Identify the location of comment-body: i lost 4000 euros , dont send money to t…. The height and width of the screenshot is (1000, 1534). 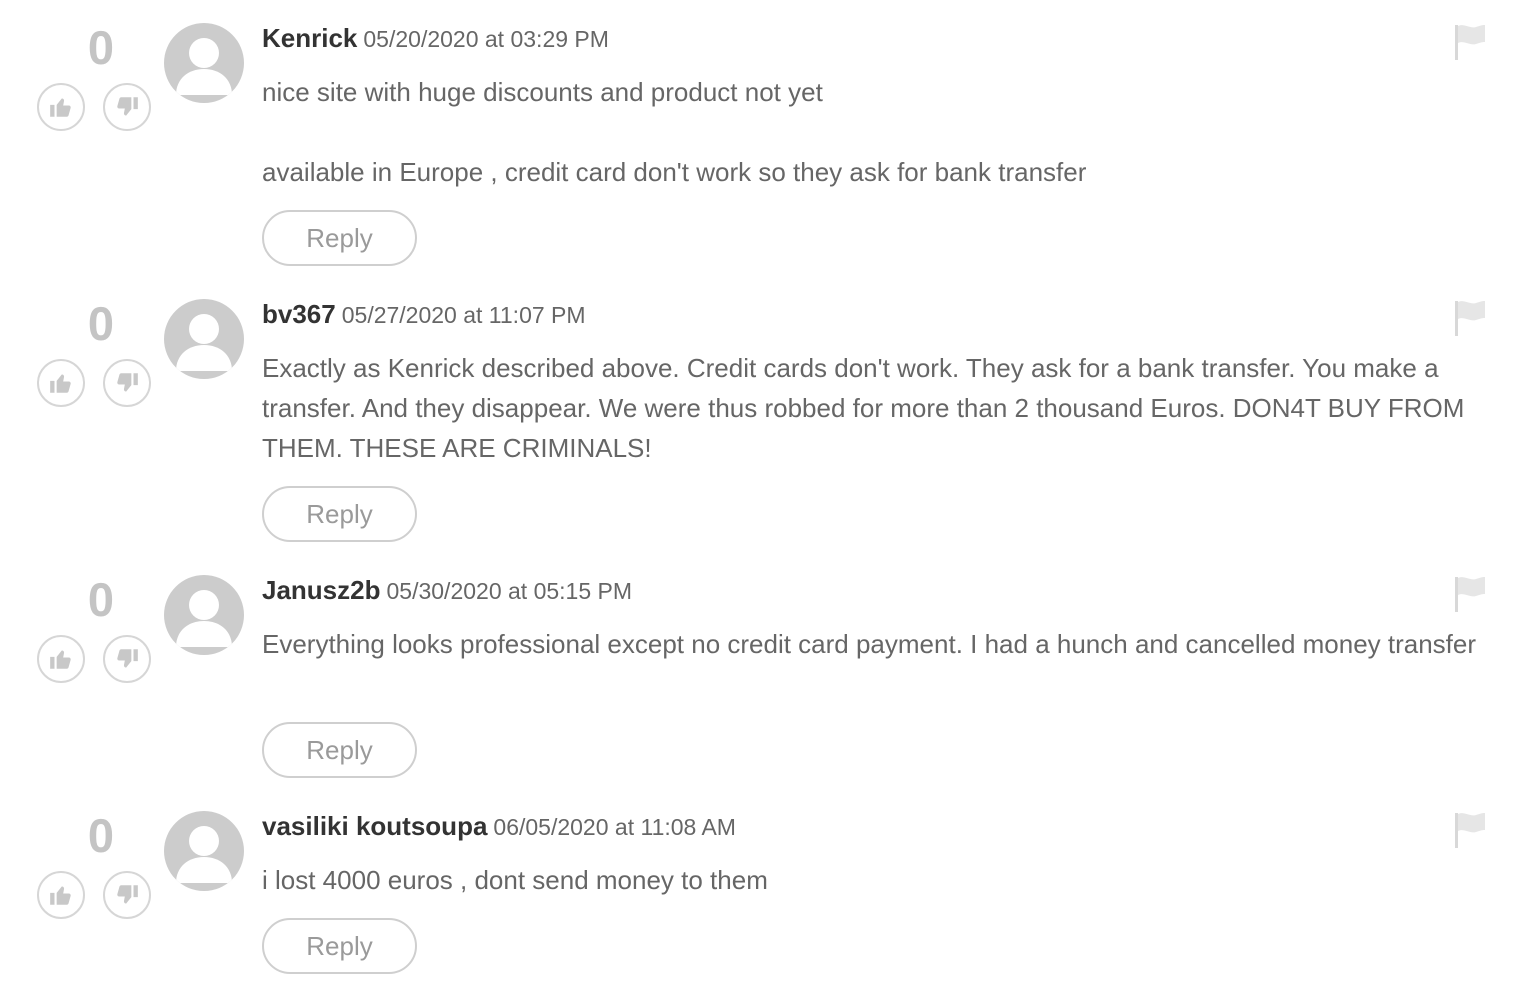
(869, 880).